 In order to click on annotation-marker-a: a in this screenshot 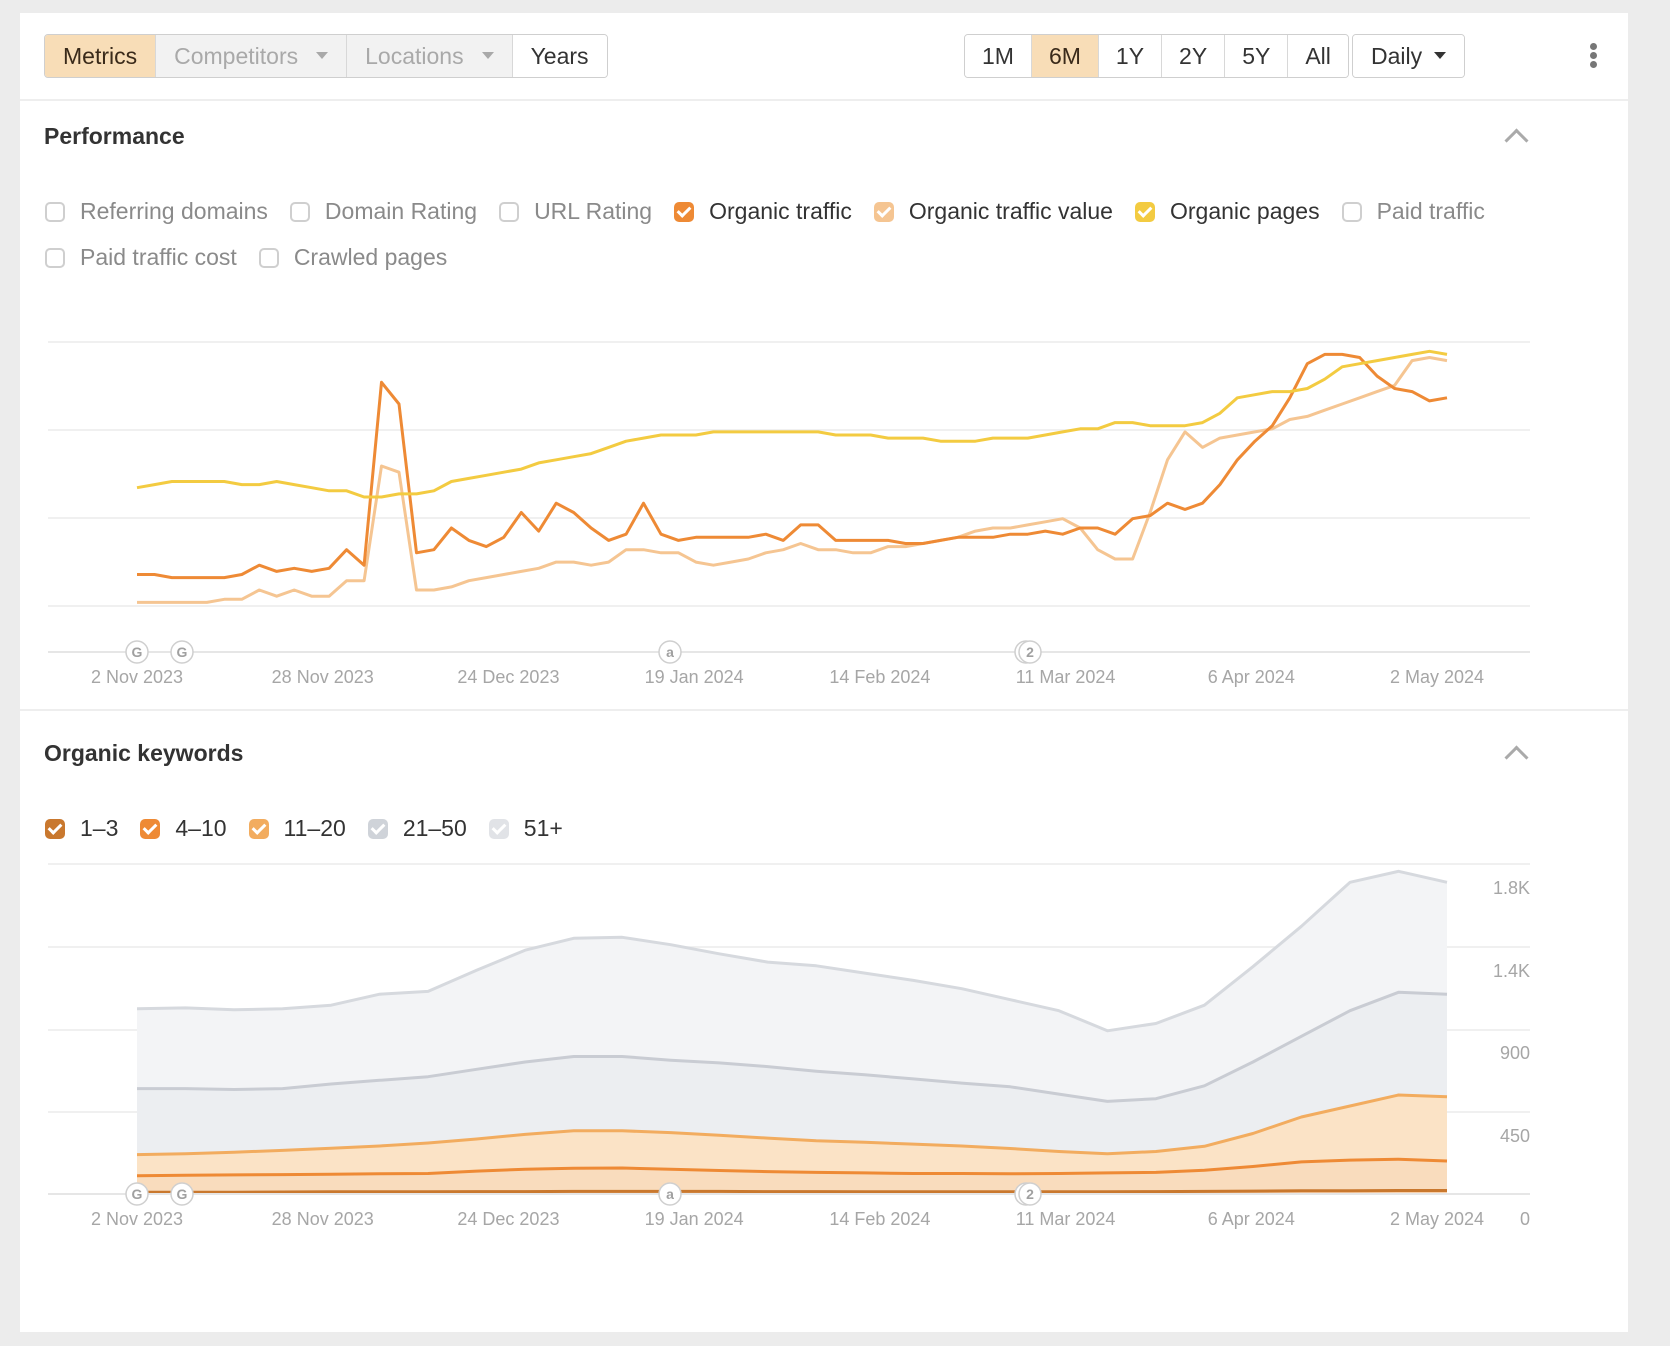, I will do `click(670, 1194)`.